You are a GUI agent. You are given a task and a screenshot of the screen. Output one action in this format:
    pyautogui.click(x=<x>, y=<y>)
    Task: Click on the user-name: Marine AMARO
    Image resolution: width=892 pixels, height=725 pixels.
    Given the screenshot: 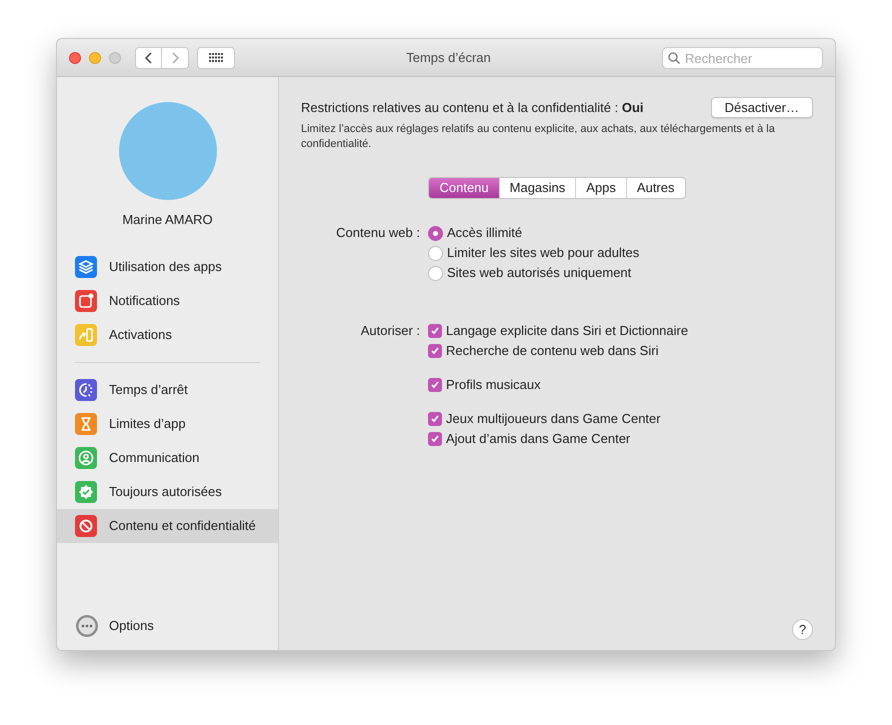 What is the action you would take?
    pyautogui.click(x=167, y=220)
    